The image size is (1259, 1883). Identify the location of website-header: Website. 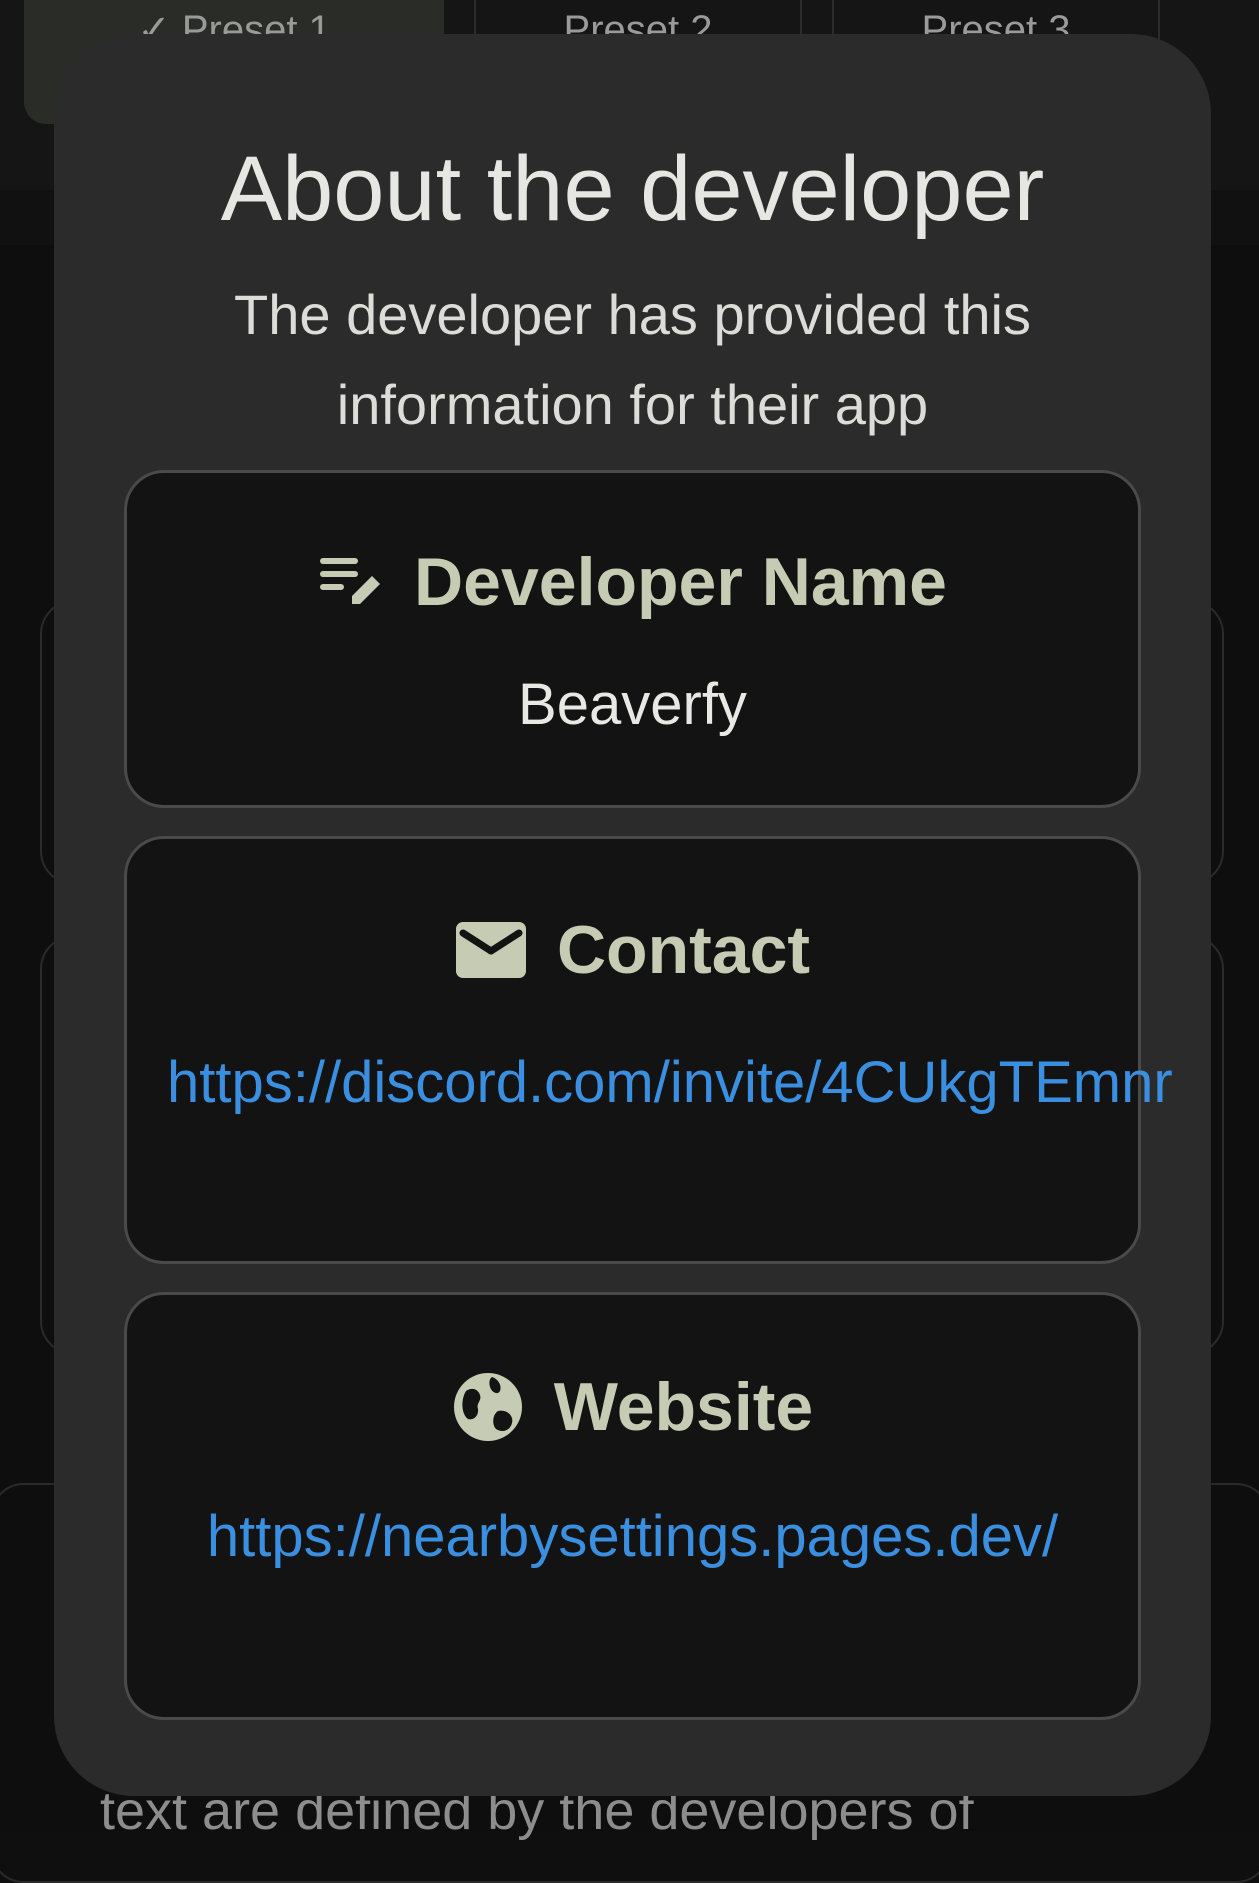
(632, 1407).